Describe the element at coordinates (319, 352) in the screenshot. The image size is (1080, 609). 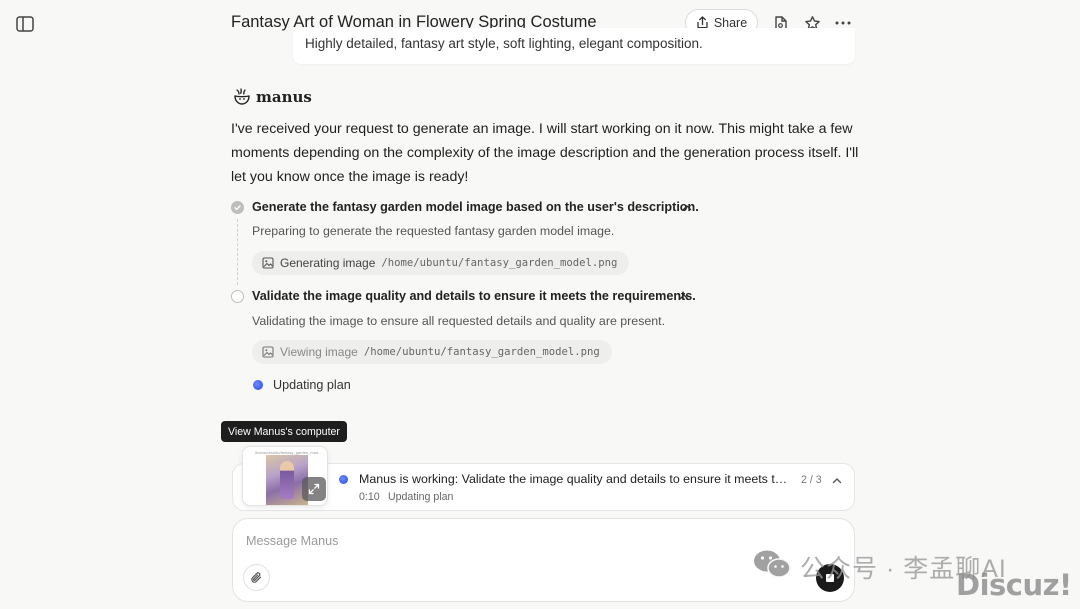
I see `chip-action: Viewing image` at that location.